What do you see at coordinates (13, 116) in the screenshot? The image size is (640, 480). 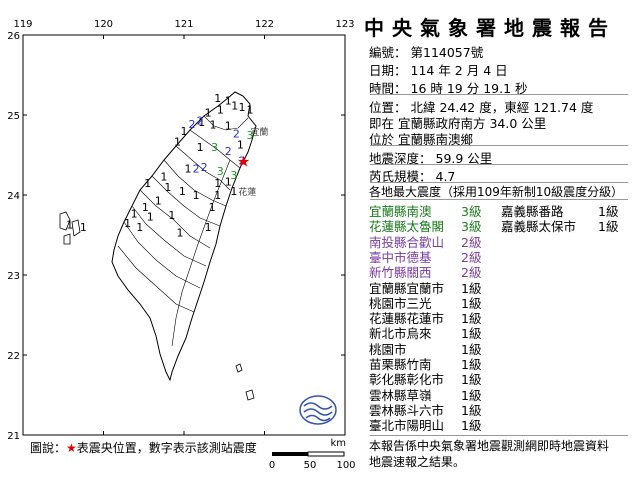 I see `lat-tick-label: 25` at bounding box center [13, 116].